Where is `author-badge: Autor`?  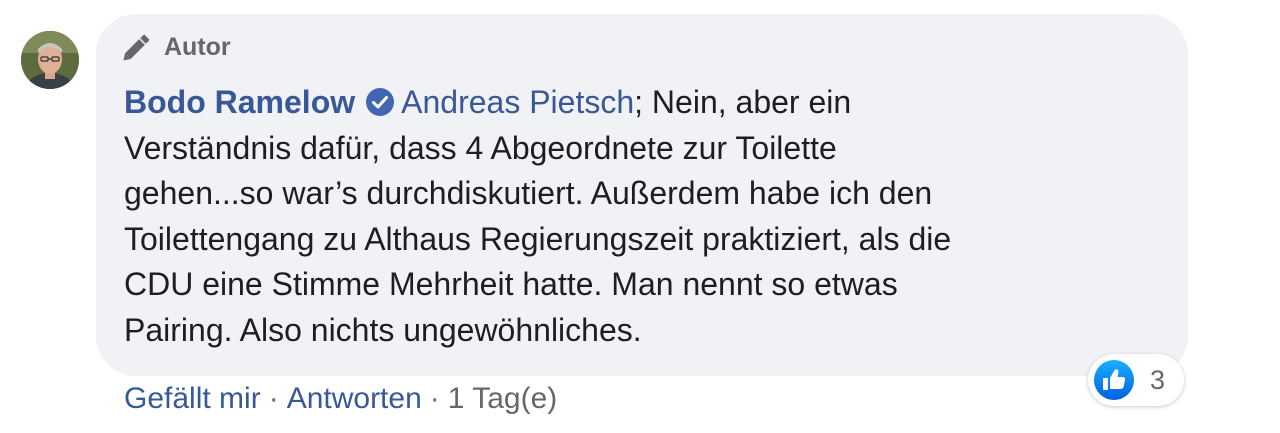
author-badge: Autor is located at coordinates (174, 47).